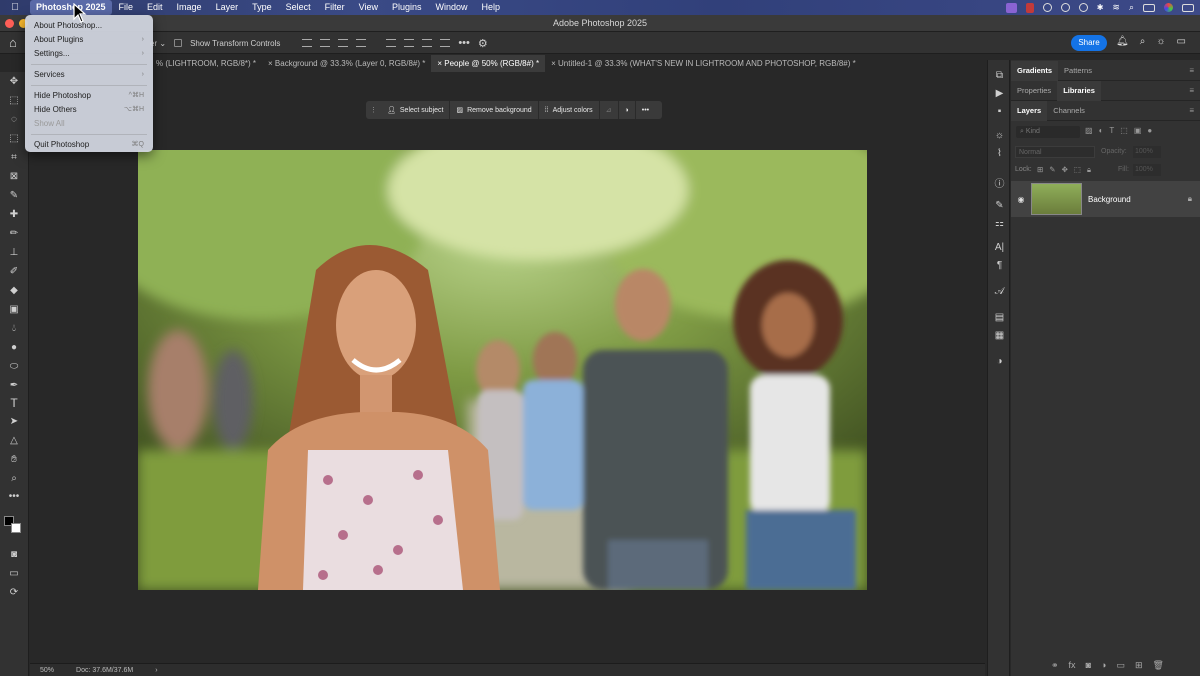 The width and height of the screenshot is (1200, 676). I want to click on smart-object-filter-icon: ▣, so click(1138, 130).